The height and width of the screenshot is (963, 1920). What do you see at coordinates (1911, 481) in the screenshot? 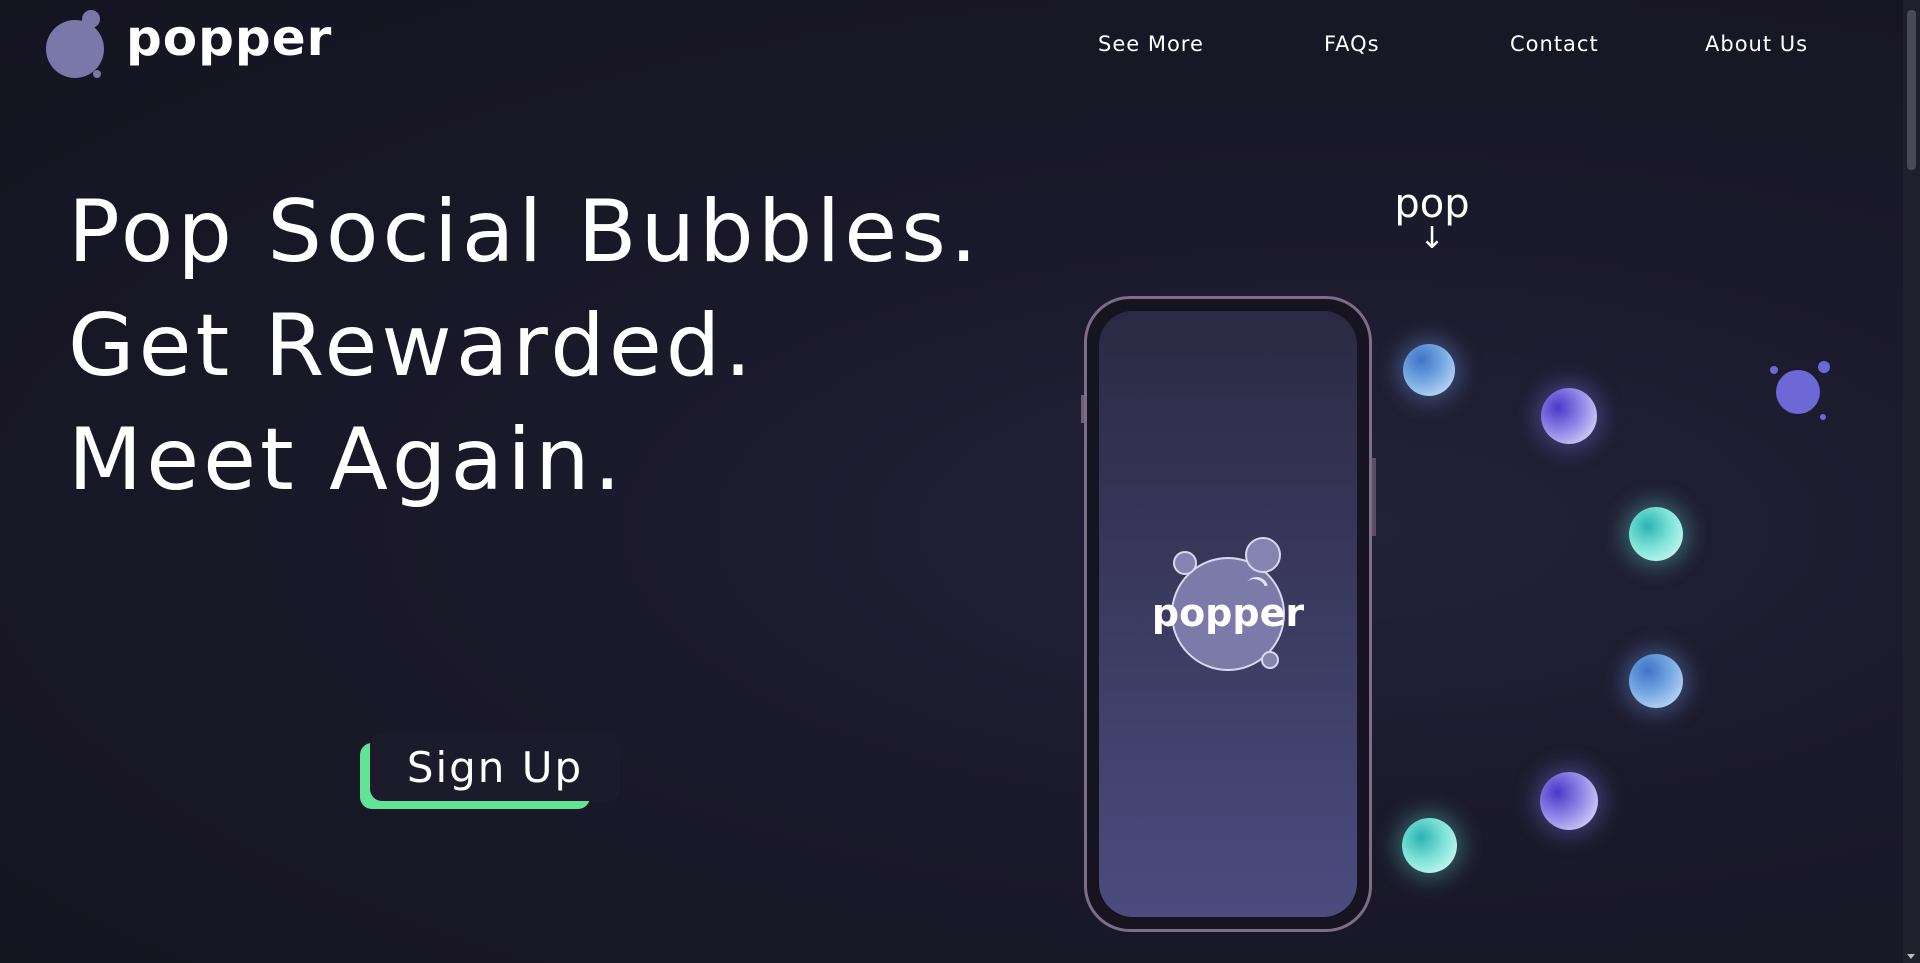
I see `page-scrollbar` at bounding box center [1911, 481].